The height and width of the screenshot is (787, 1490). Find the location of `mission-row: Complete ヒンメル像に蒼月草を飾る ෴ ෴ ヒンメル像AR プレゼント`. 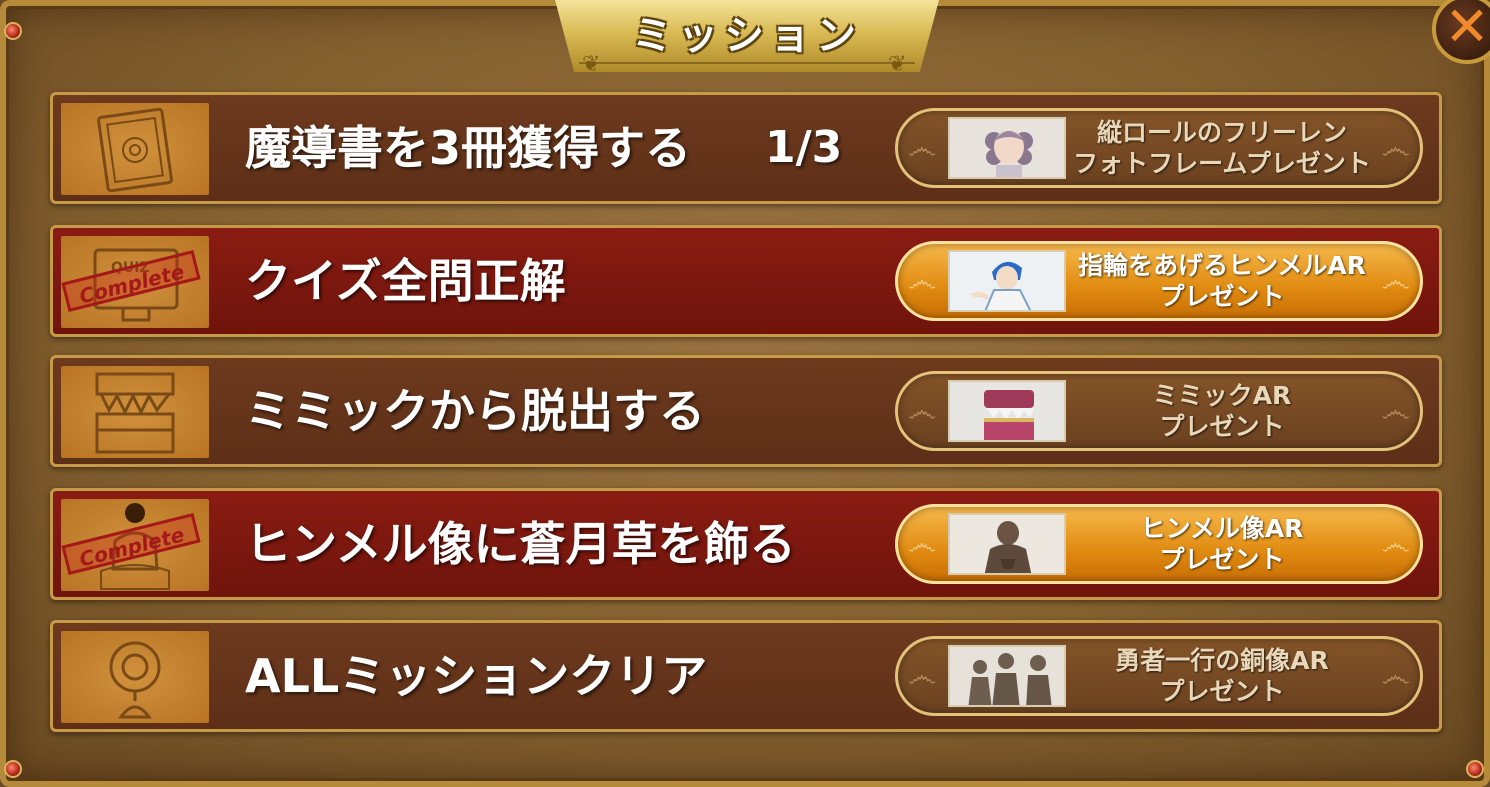

mission-row: Complete ヒンメル像に蒼月草を飾る ෴ ෴ ヒンメル像AR プレゼント is located at coordinates (746, 544).